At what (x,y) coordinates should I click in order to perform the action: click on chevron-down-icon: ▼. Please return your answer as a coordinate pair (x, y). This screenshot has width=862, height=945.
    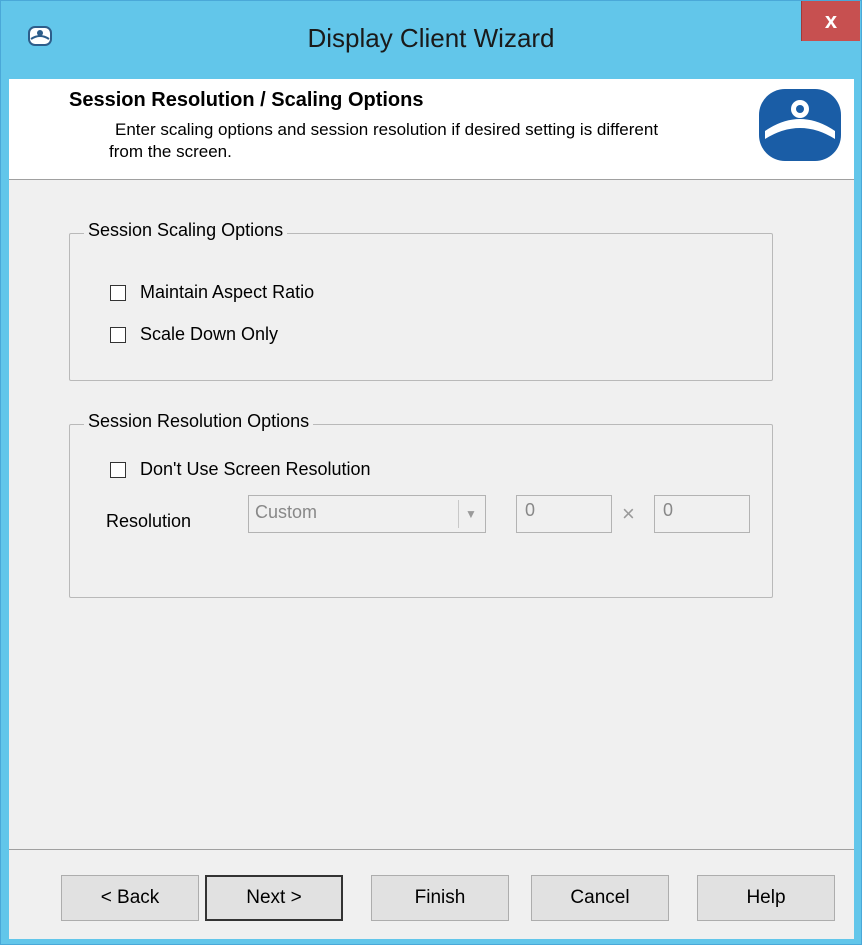
    Looking at the image, I should click on (470, 514).